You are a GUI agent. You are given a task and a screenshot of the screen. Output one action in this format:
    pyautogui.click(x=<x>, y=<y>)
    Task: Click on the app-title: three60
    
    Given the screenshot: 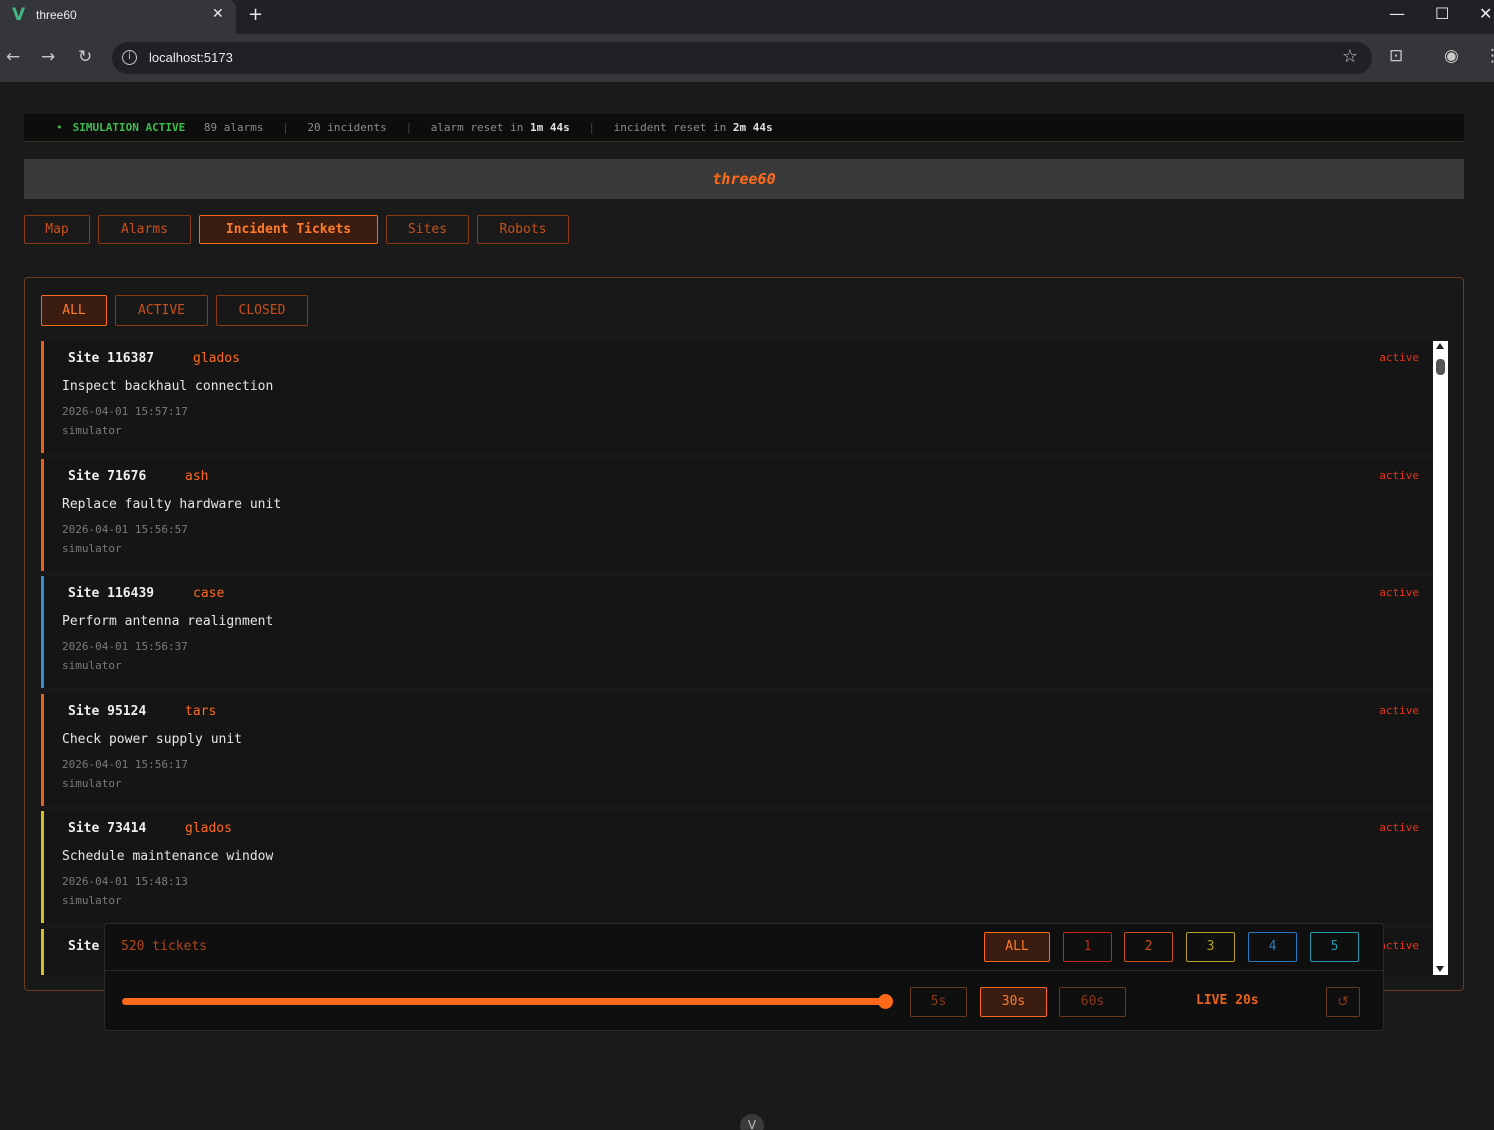 What is the action you would take?
    pyautogui.click(x=744, y=179)
    